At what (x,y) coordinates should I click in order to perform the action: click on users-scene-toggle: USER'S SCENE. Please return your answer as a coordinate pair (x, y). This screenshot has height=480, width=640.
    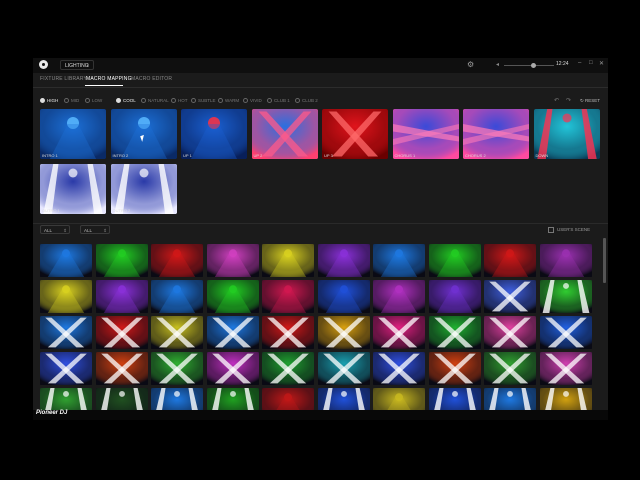
    Looking at the image, I should click on (569, 230).